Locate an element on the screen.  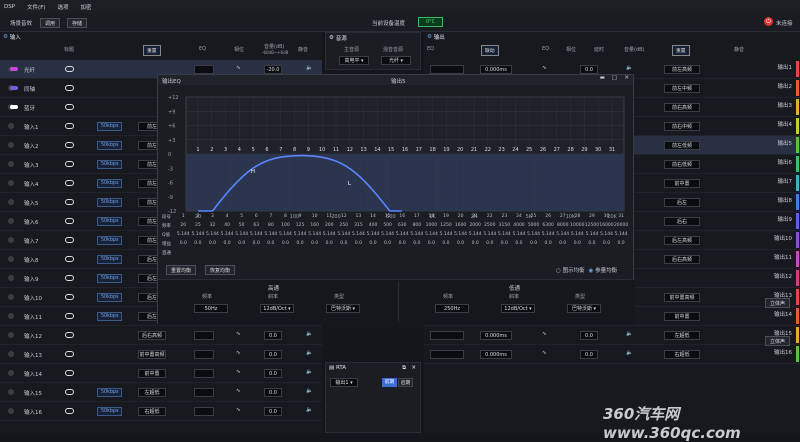
eq-param-cell: 5000 is located at coordinates (533, 225).